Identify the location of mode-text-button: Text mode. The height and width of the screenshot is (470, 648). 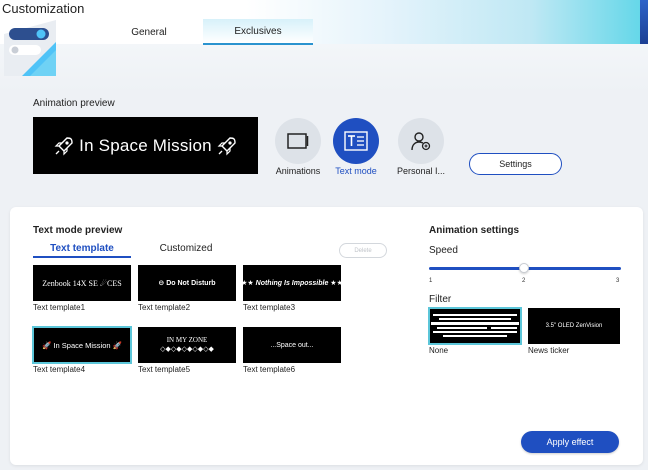
(356, 147).